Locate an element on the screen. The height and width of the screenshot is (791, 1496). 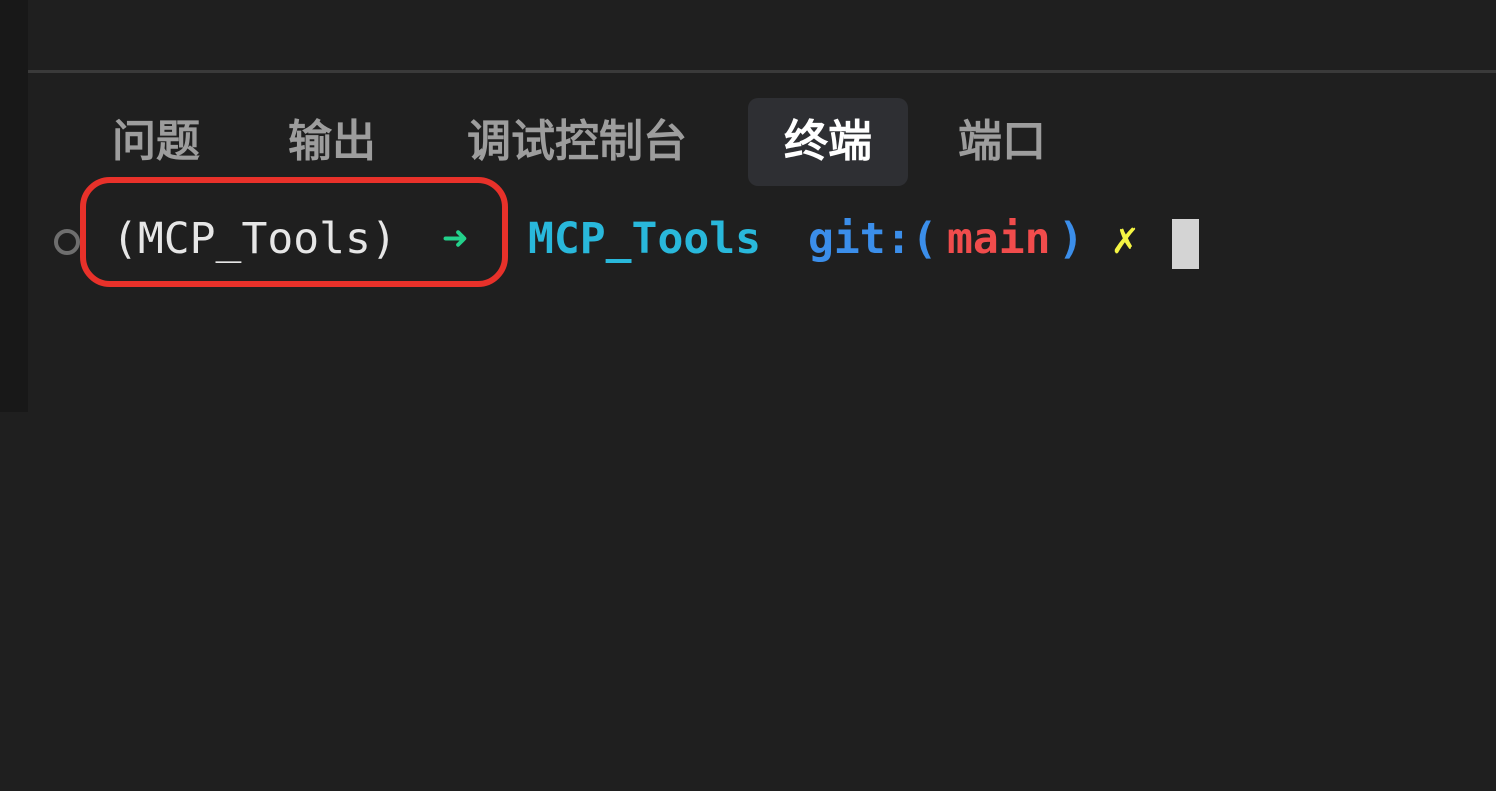
editor-area is located at coordinates (762, 35).